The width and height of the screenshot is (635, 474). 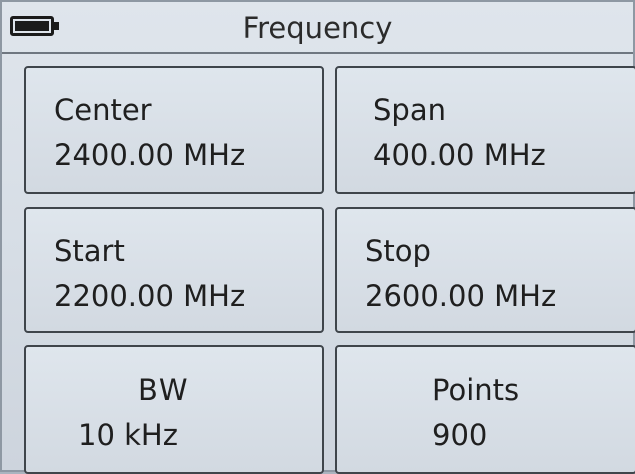 I want to click on page-title: Frequency, so click(x=317, y=28).